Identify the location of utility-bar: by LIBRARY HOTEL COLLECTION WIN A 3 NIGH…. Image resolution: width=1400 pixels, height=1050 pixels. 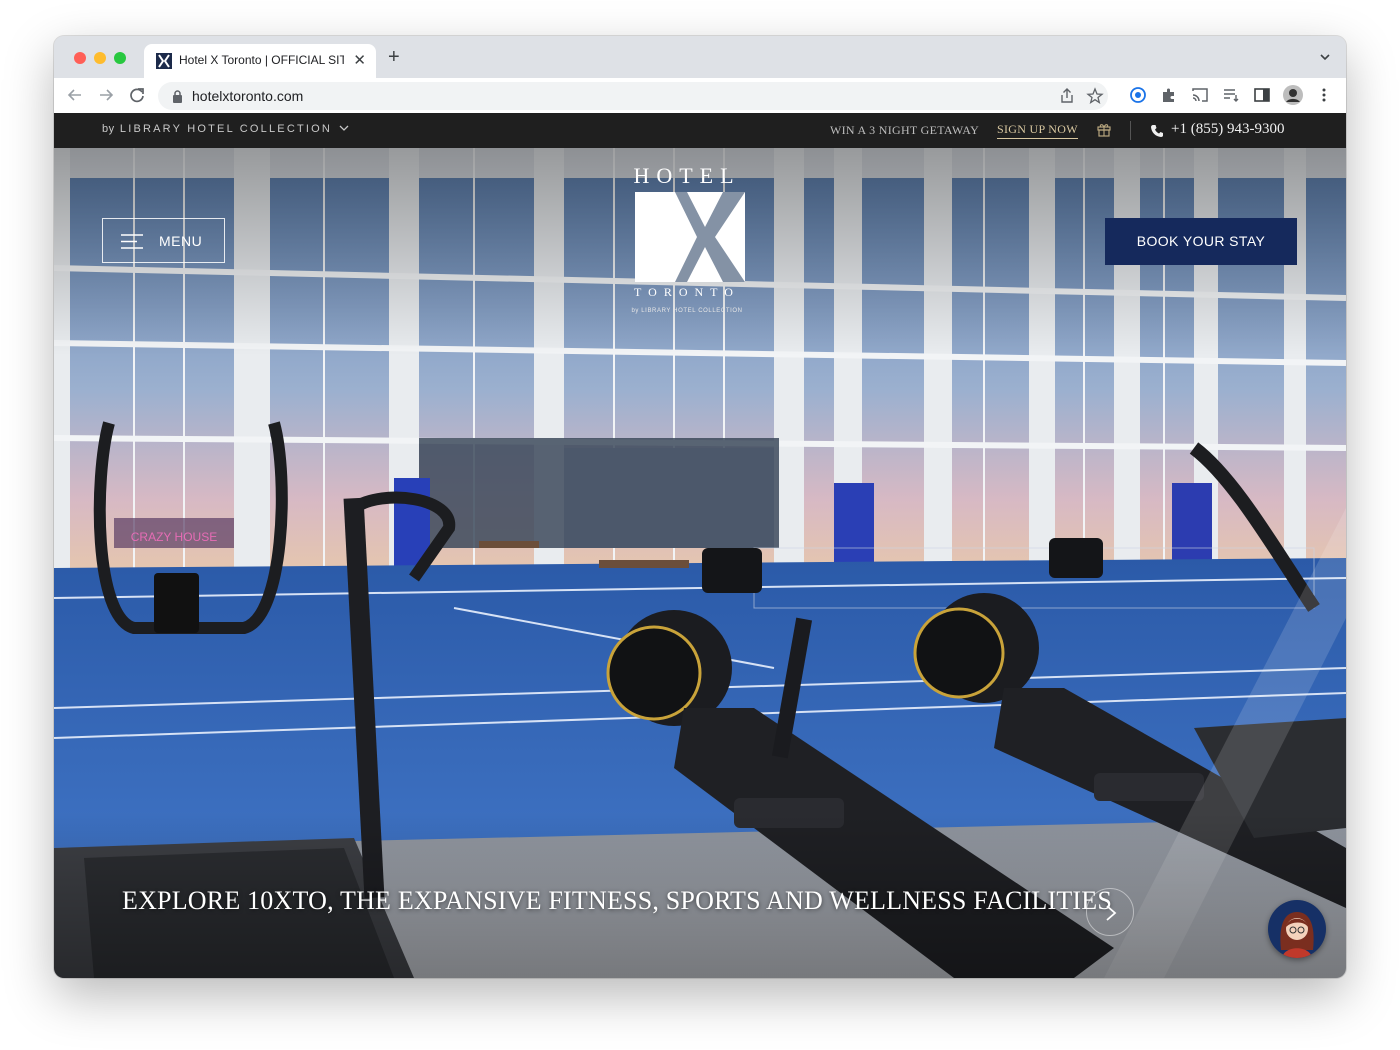
(700, 130).